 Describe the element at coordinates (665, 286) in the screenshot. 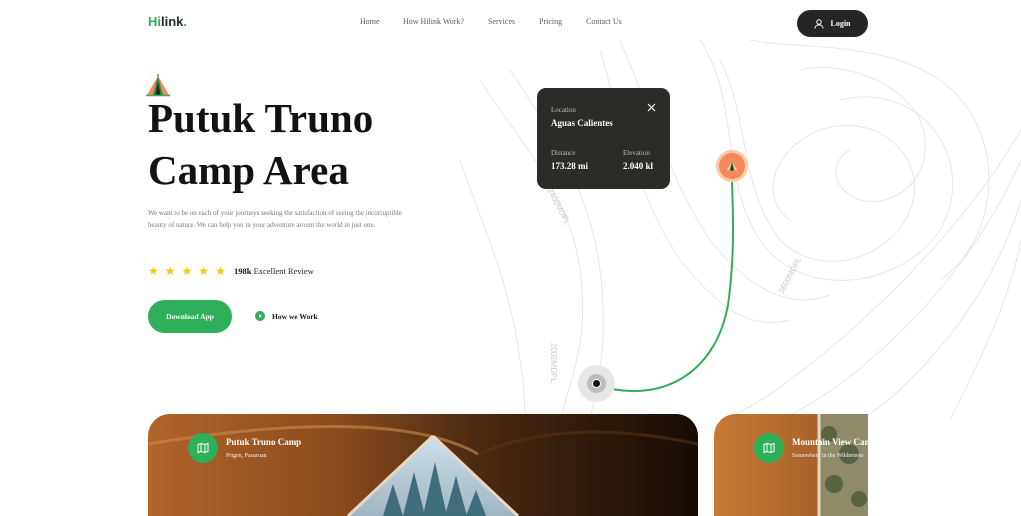

I see `route-path` at that location.